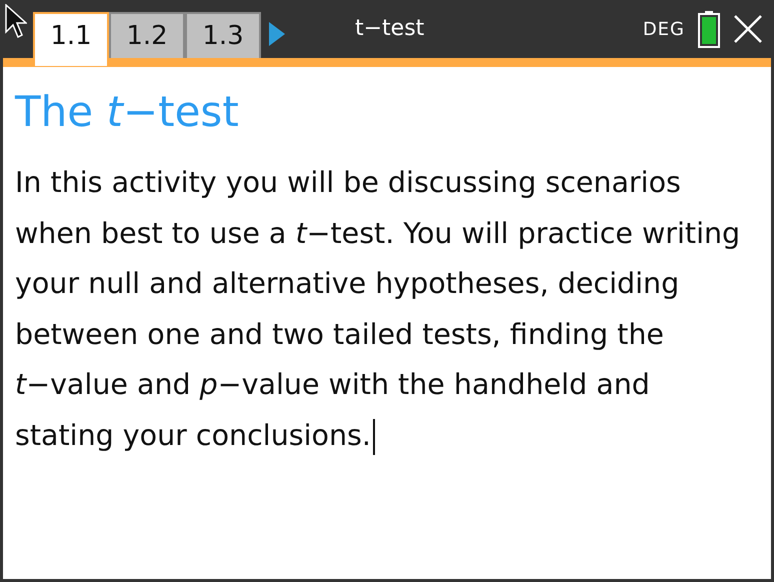  What do you see at coordinates (71, 39) in the screenshot?
I see `page-tab: 1.1` at bounding box center [71, 39].